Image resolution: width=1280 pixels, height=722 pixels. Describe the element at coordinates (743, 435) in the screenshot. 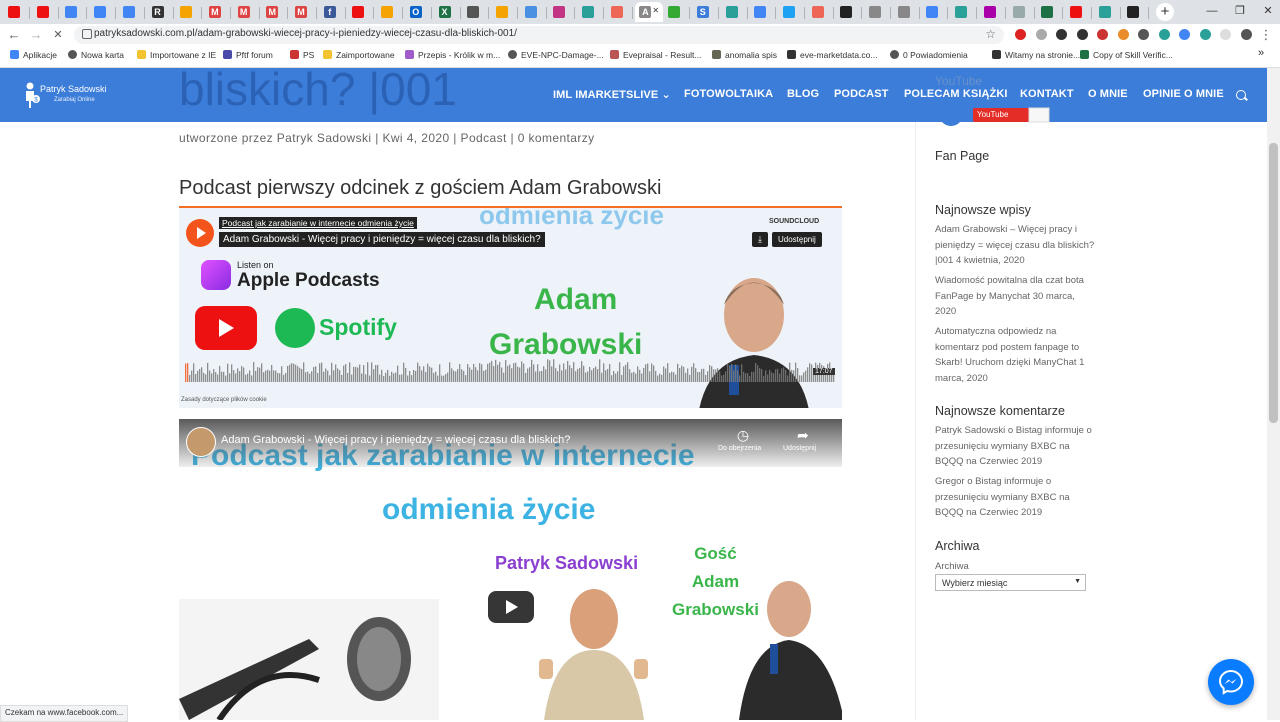

I see `watch-later-icon: ◷` at that location.